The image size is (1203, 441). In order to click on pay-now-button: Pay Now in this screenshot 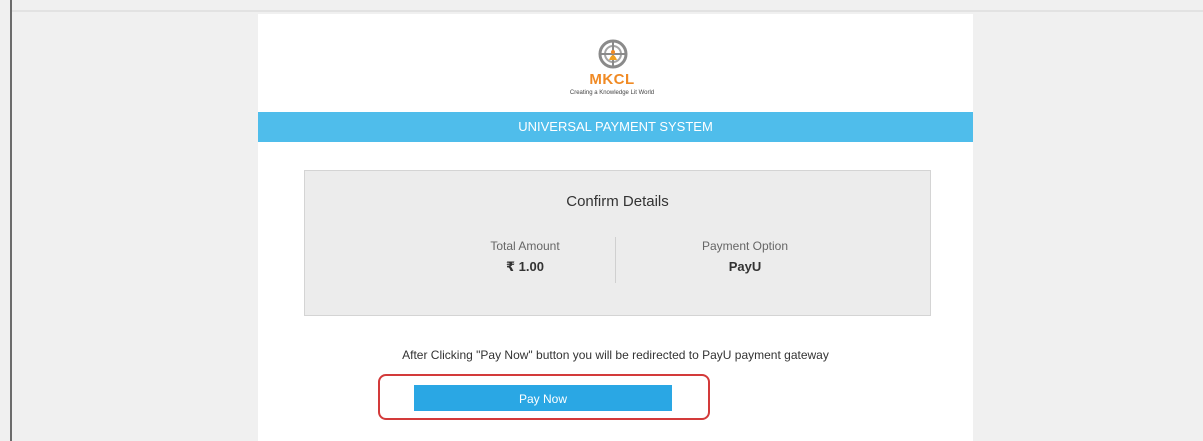, I will do `click(543, 398)`.